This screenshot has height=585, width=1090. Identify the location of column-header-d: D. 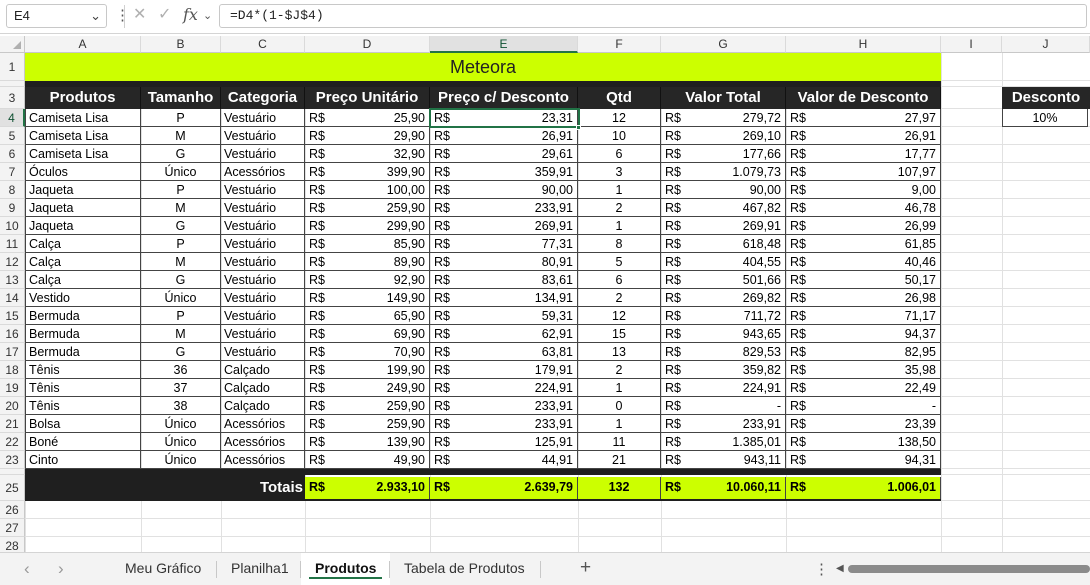
(367, 44).